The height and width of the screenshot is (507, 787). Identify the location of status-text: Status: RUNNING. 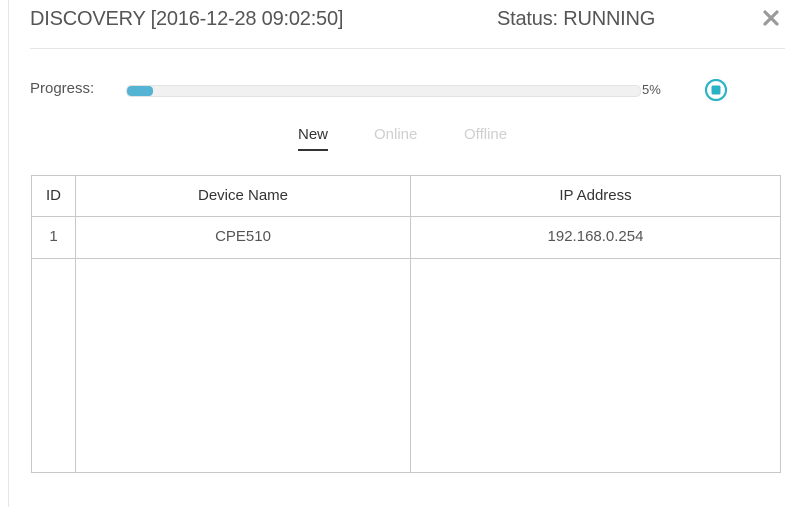
(576, 19).